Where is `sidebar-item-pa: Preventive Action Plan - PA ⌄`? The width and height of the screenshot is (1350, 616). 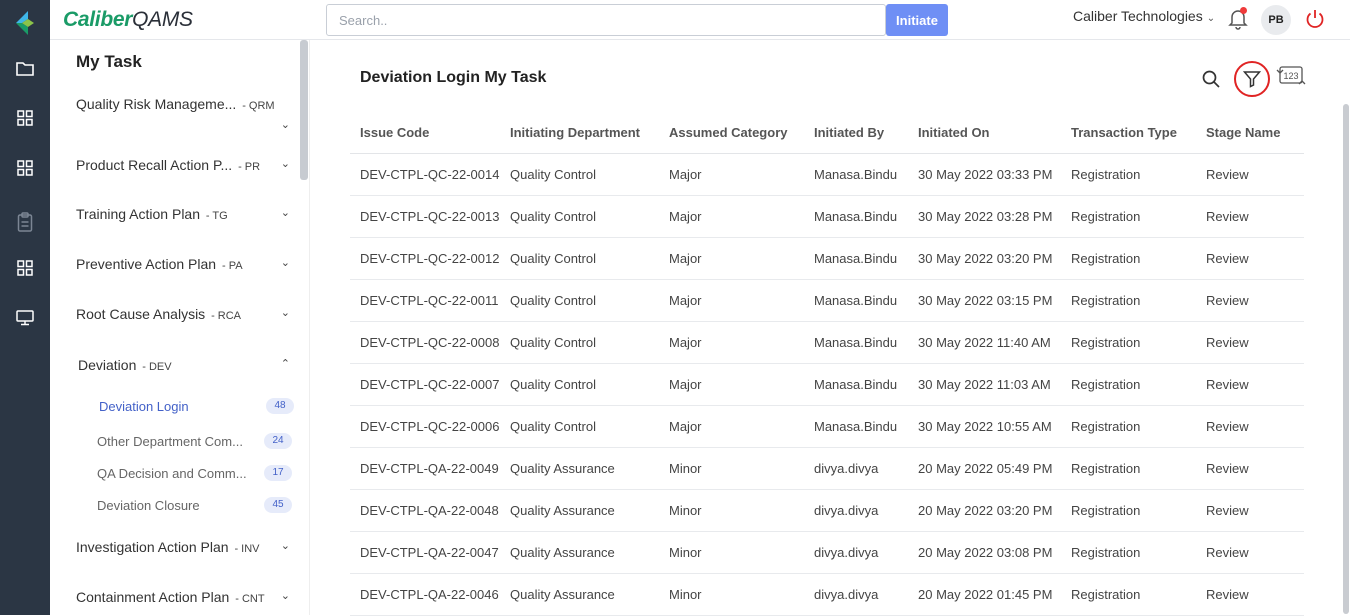 sidebar-item-pa: Preventive Action Plan - PA ⌄ is located at coordinates (186, 264).